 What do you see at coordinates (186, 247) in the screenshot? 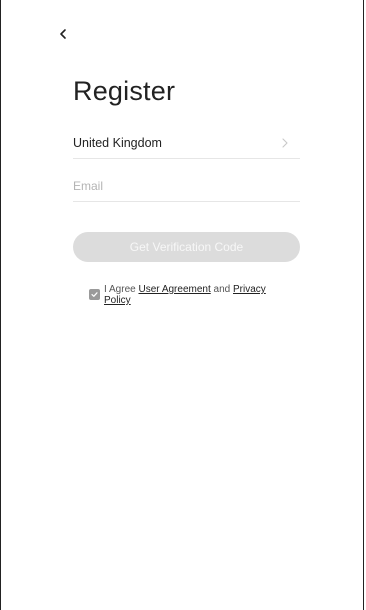
I see `get-verification-code-button: Get Verification Code` at bounding box center [186, 247].